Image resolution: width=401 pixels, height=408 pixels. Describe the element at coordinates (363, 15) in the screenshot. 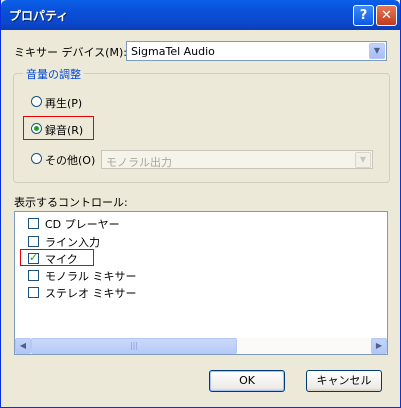

I see `help-button: ?` at that location.